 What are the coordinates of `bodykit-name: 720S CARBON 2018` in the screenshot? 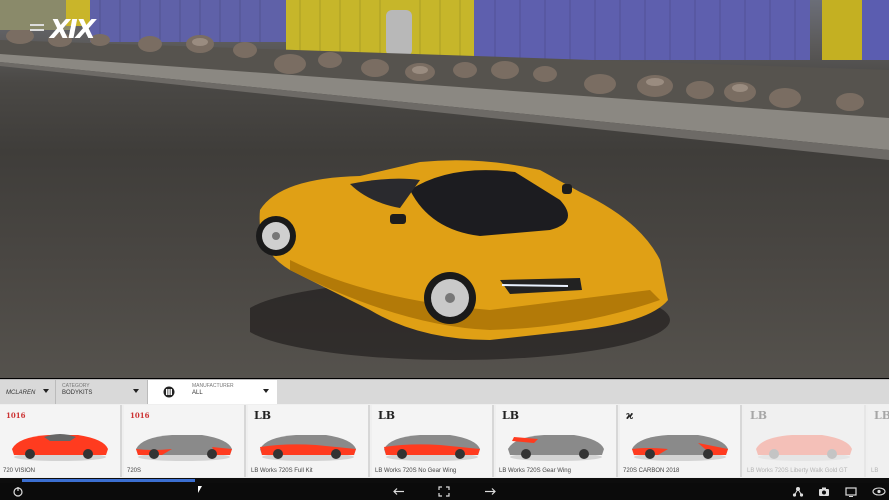 It's located at (651, 471).